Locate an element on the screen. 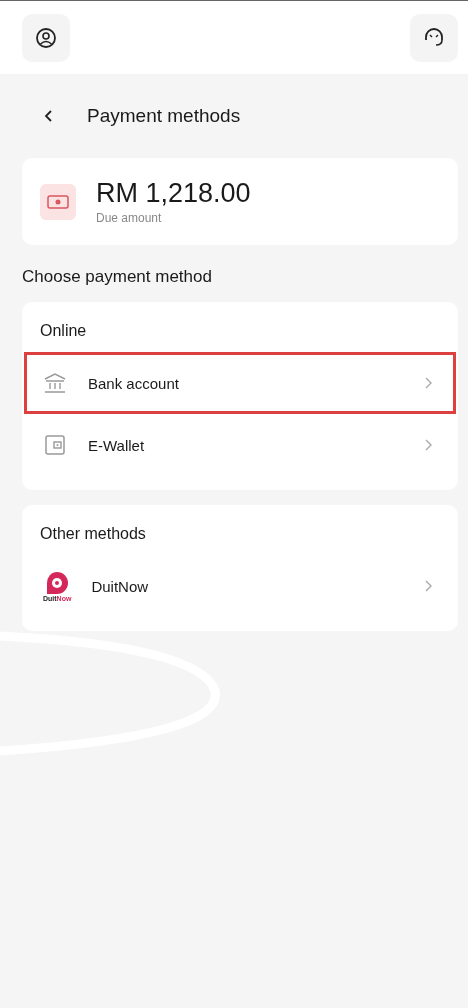 This screenshot has height=1008, width=468. method-label: DuitNow is located at coordinates (120, 586).